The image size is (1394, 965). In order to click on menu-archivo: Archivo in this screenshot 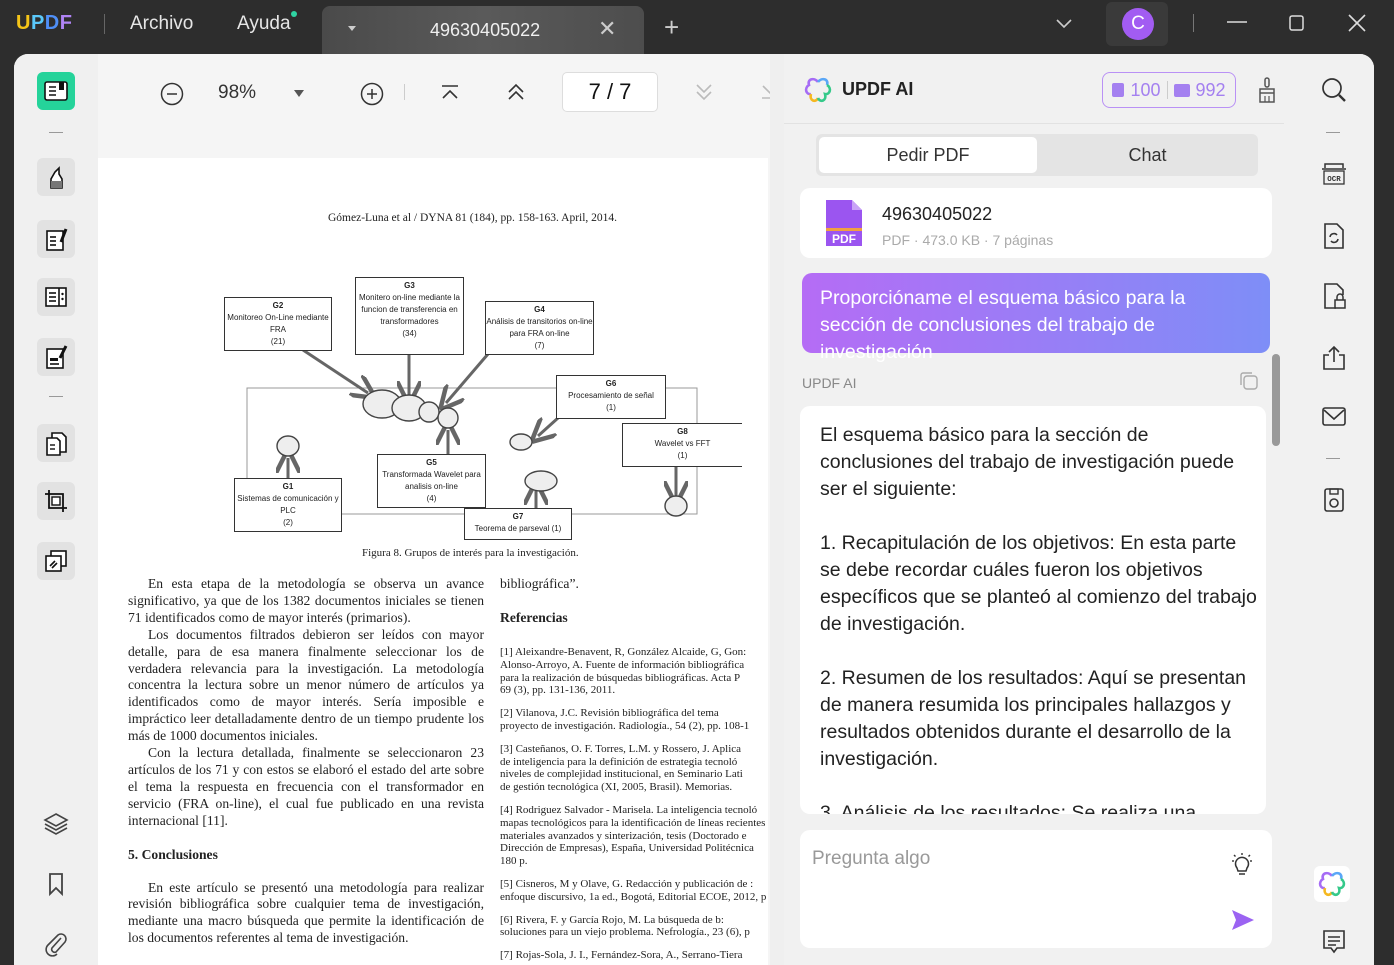, I will do `click(161, 24)`.